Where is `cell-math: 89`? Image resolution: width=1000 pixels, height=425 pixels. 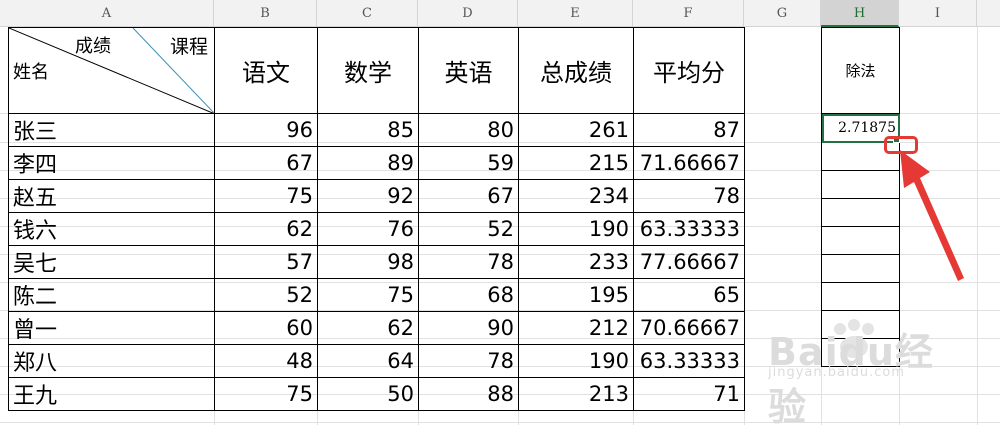 cell-math: 89 is located at coordinates (368, 163).